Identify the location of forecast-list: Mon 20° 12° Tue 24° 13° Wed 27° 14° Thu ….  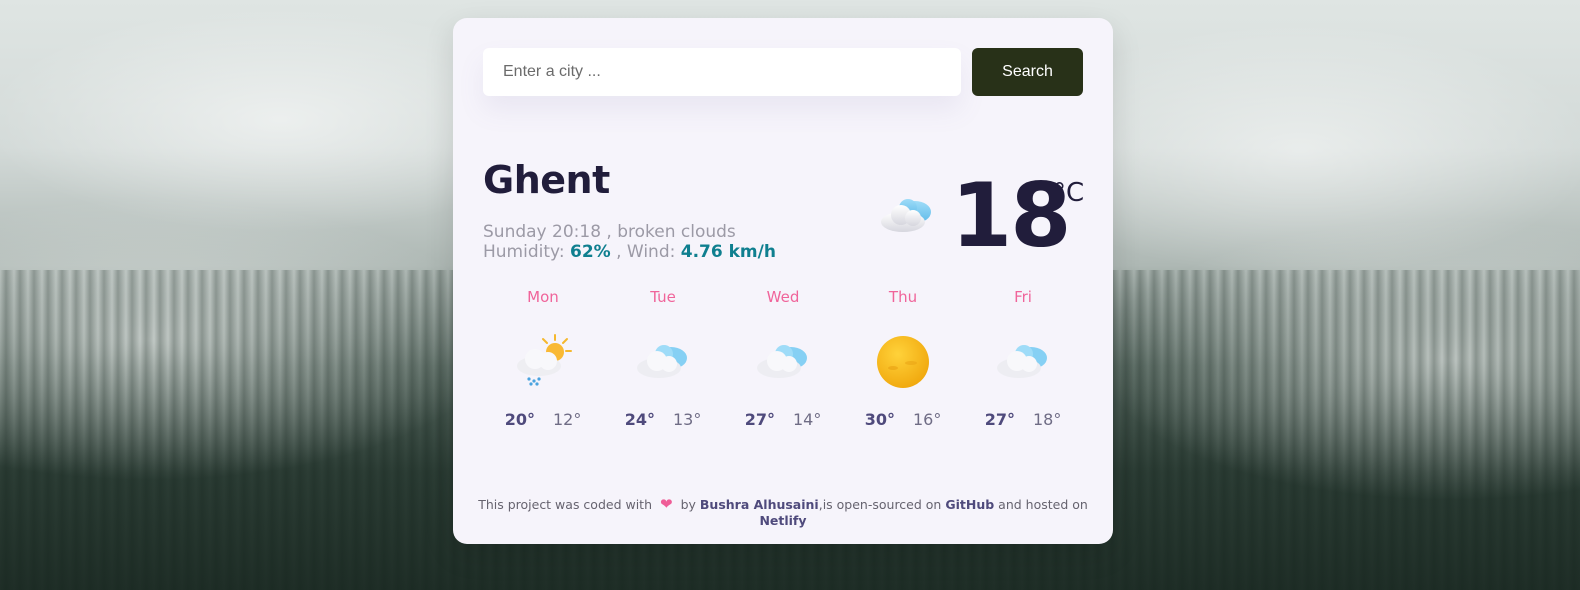
(783, 368).